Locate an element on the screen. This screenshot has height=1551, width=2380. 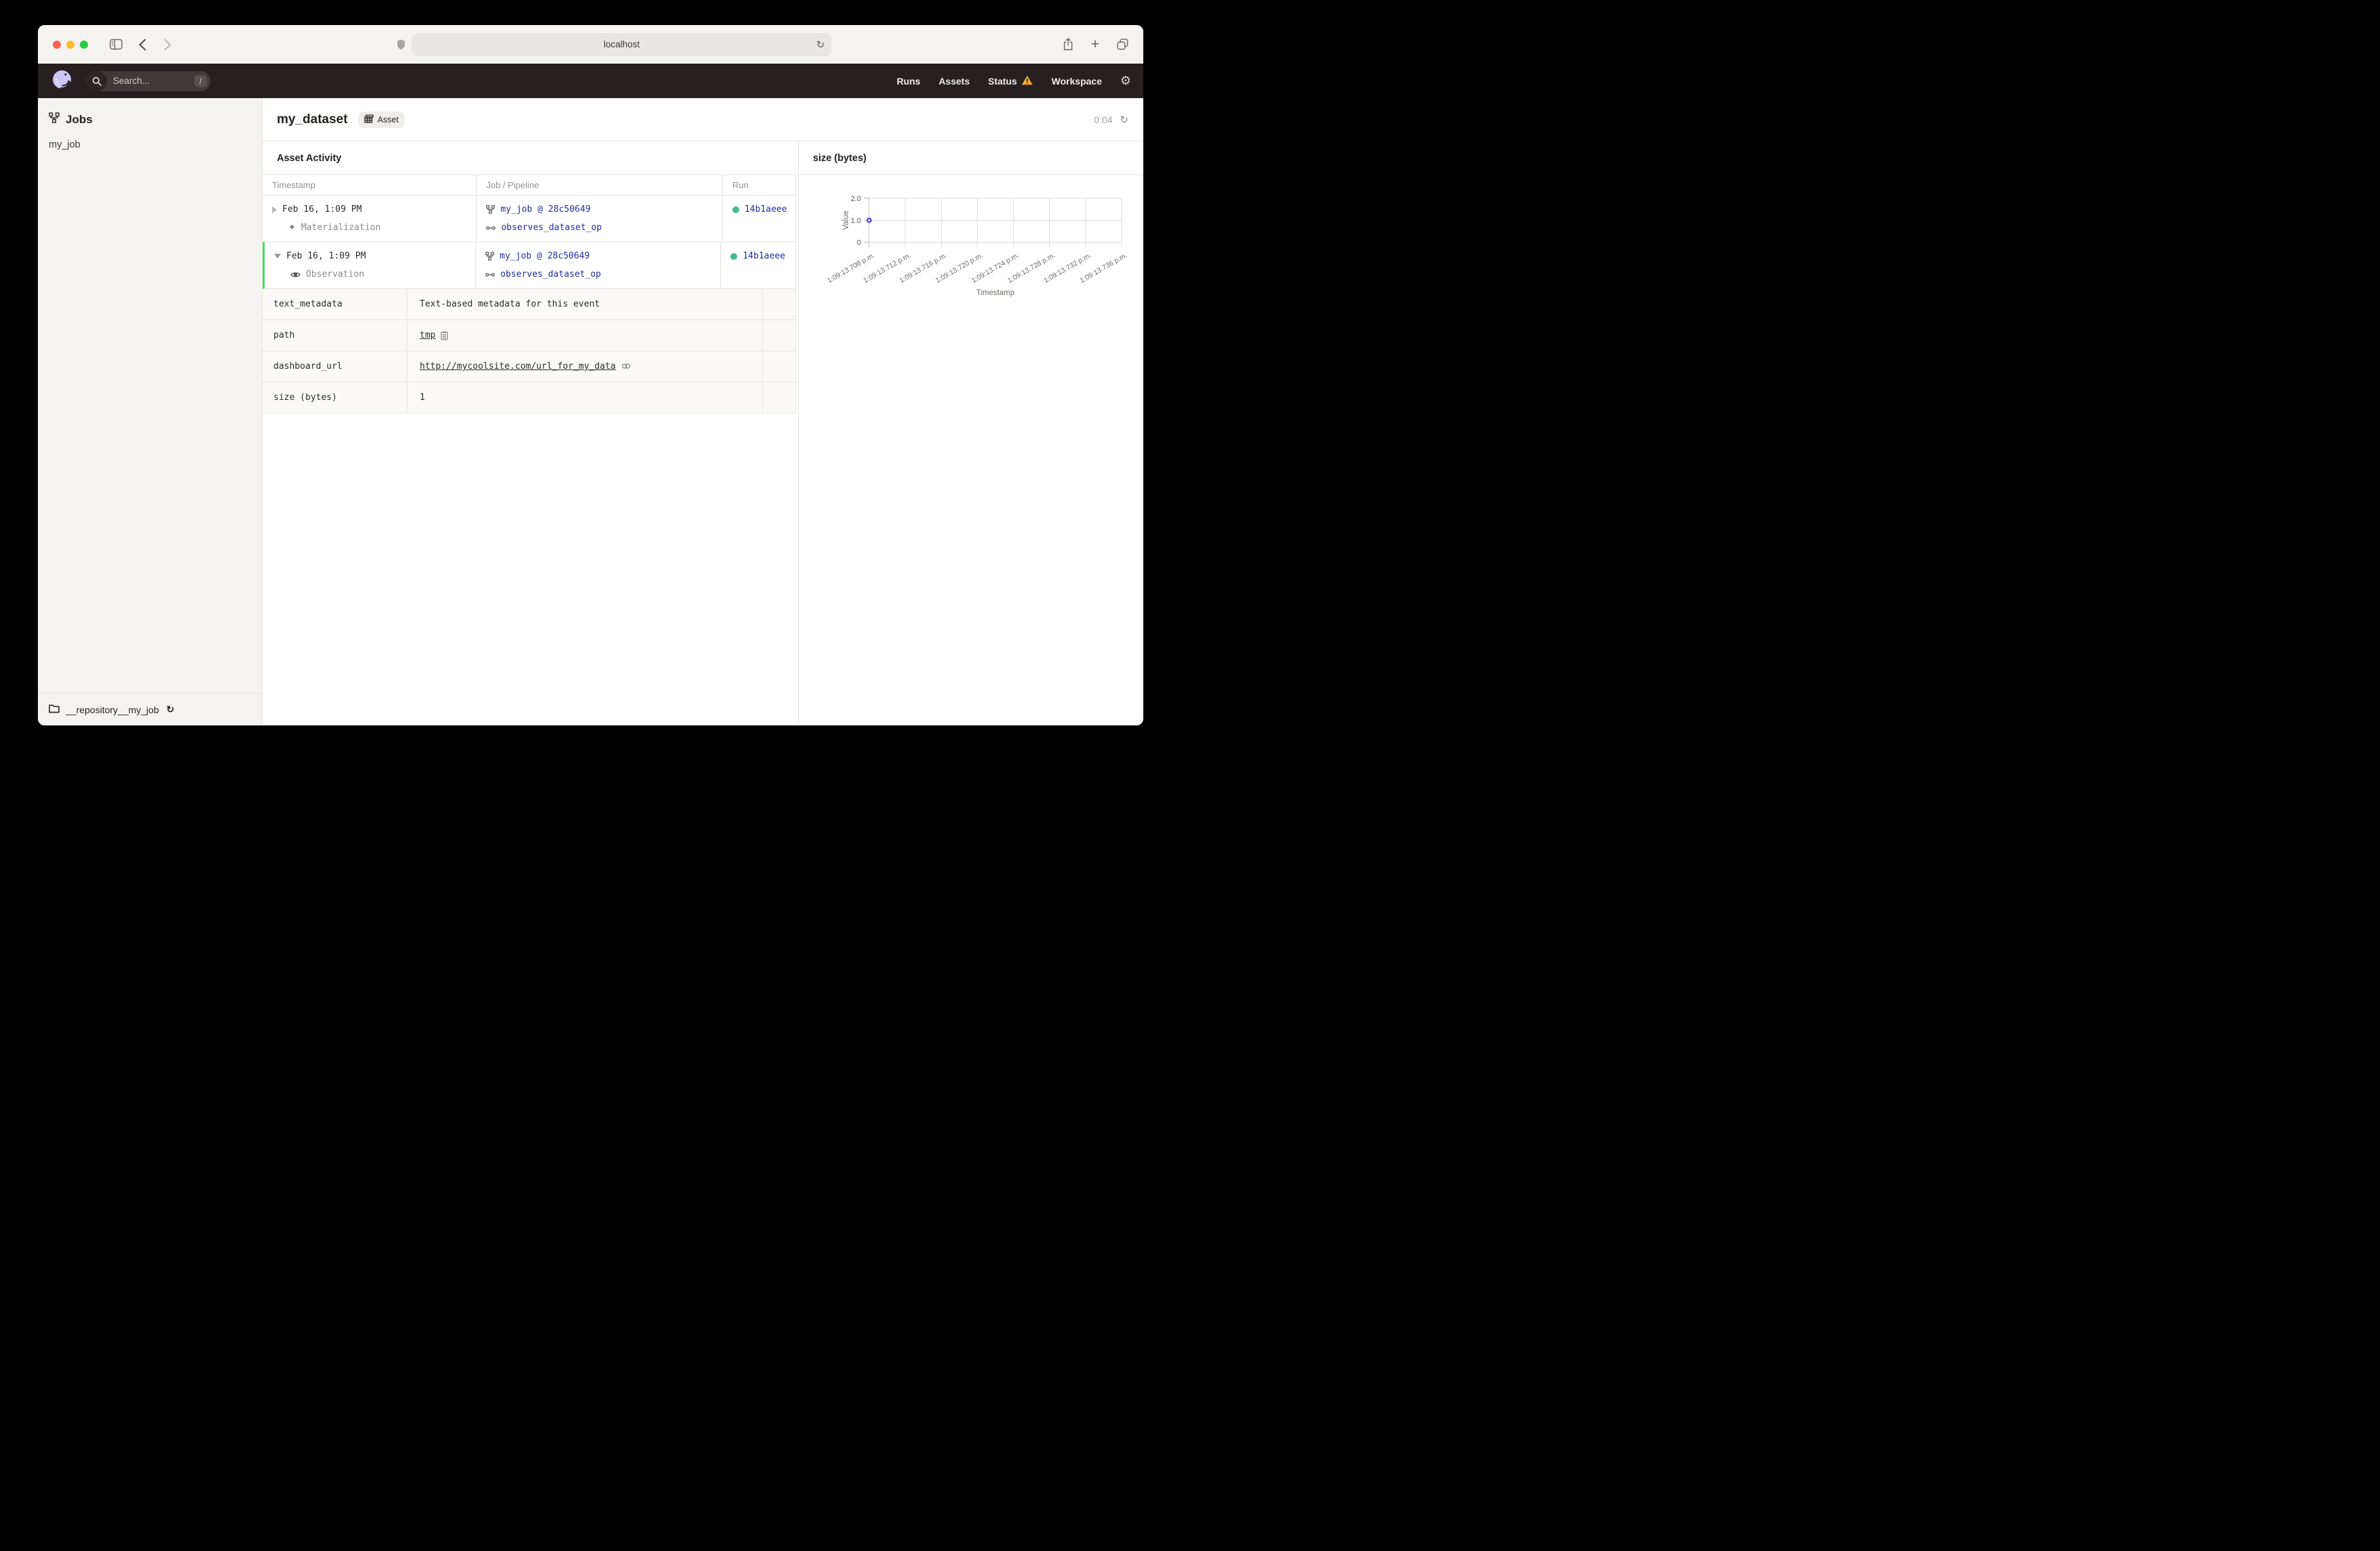
nav-link-assets: Assets is located at coordinates (954, 81).